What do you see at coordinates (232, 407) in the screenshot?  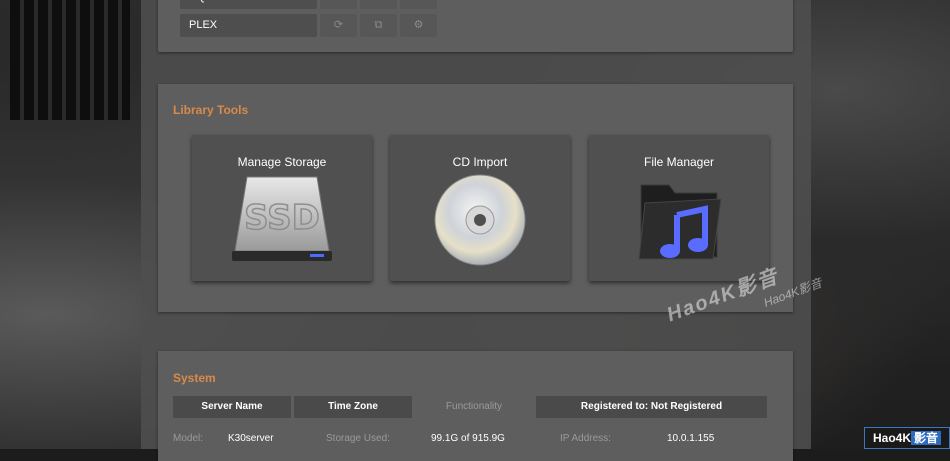 I see `server-name-header: Server Name` at bounding box center [232, 407].